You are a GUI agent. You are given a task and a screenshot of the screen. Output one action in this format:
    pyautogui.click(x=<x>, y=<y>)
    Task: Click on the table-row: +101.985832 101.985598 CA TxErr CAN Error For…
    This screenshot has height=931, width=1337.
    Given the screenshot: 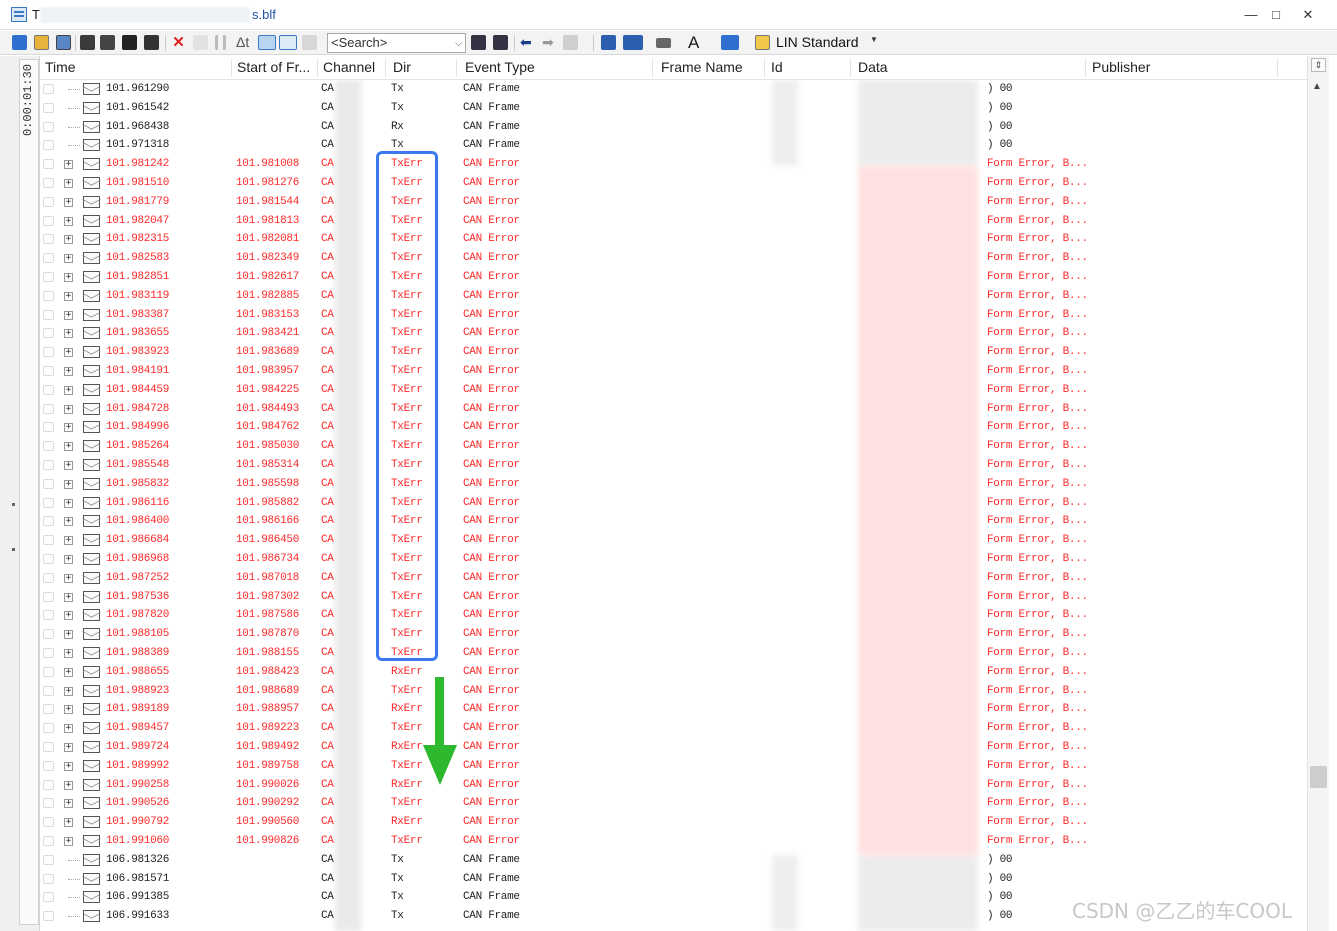 What is the action you would take?
    pyautogui.click(x=673, y=484)
    